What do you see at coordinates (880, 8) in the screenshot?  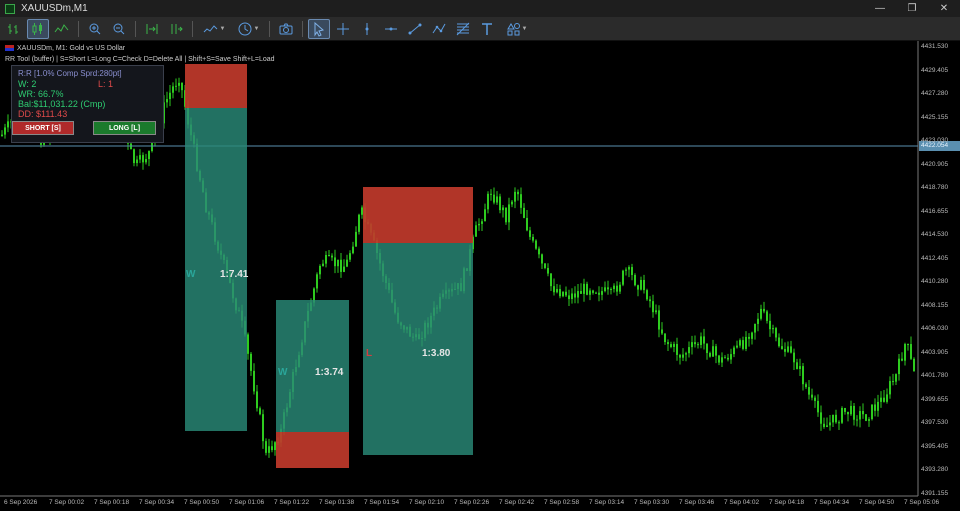 I see `minimize-button: —` at bounding box center [880, 8].